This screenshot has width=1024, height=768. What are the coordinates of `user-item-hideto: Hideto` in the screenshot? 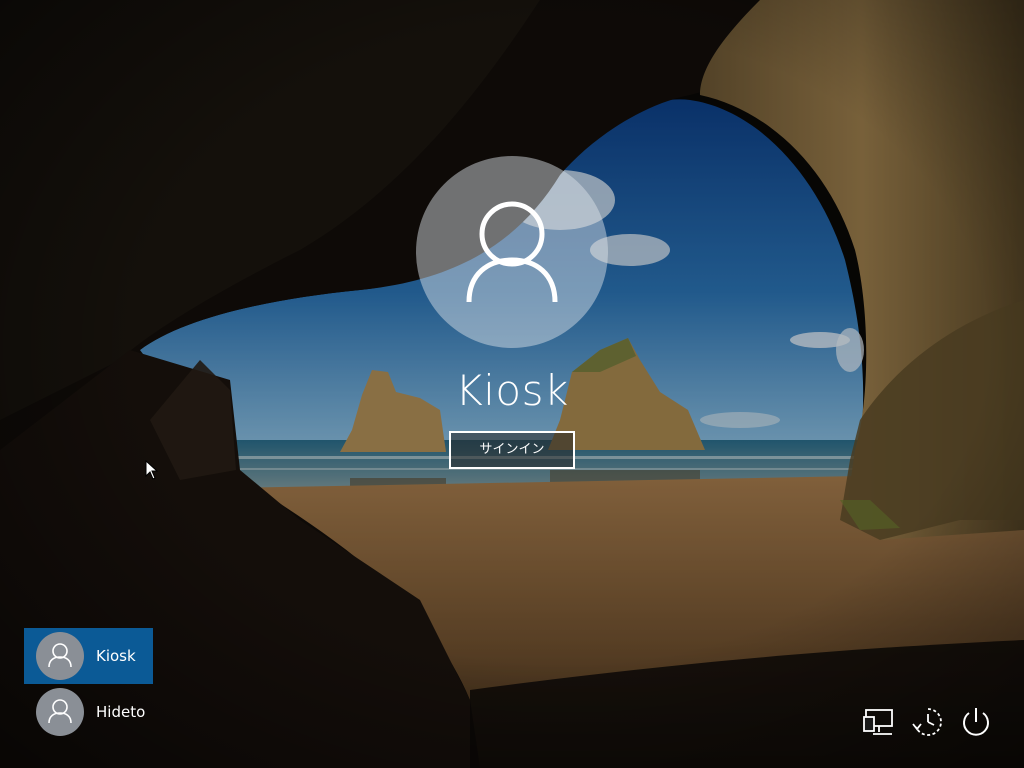 It's located at (88, 712).